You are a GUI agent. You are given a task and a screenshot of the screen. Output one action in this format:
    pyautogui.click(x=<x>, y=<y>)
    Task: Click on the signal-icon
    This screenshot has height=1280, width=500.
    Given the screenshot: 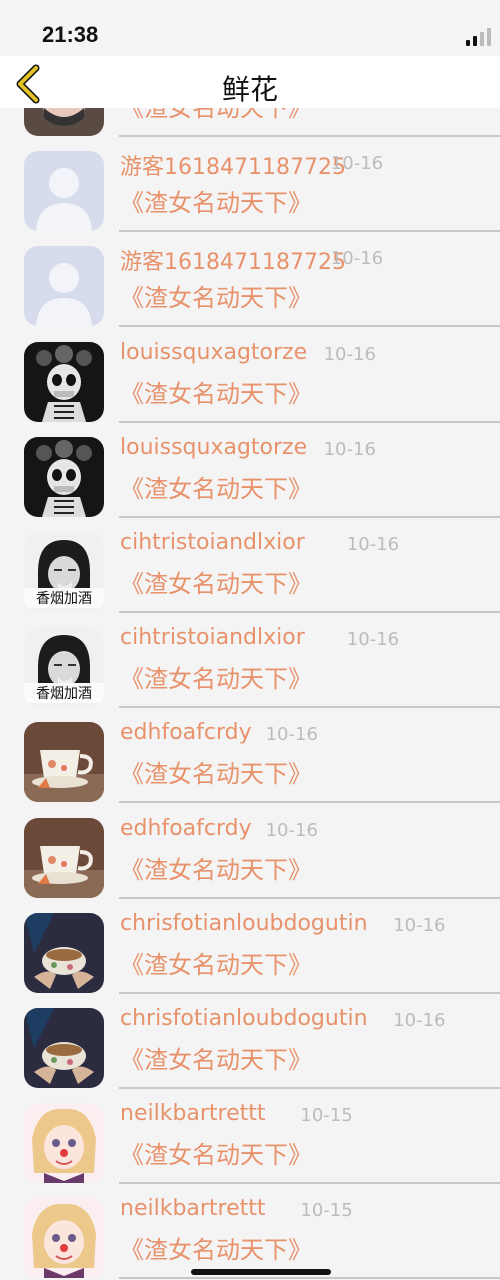 What is the action you would take?
    pyautogui.click(x=479, y=37)
    